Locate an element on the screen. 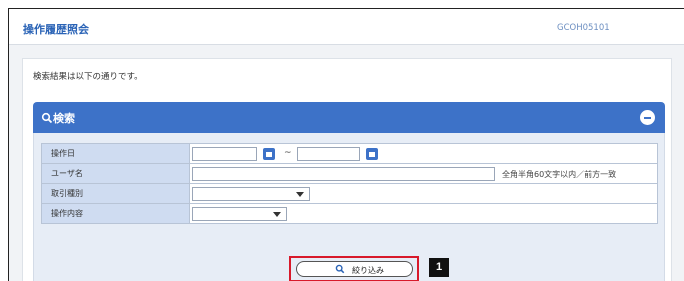 The image size is (684, 281). form-row-operation-date: 操作日 ~ is located at coordinates (349, 153).